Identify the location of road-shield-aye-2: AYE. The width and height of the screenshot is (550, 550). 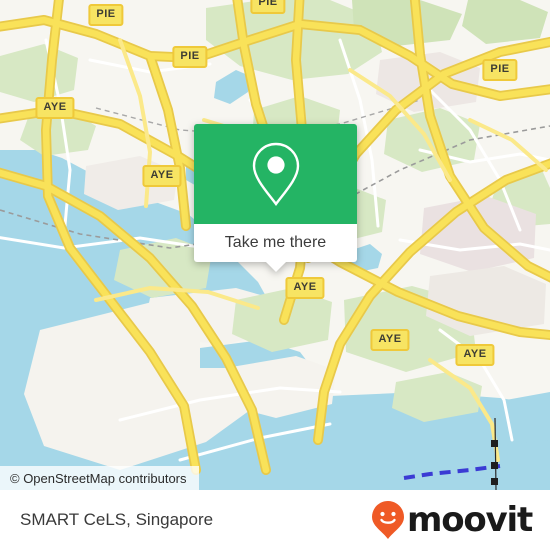
(162, 176).